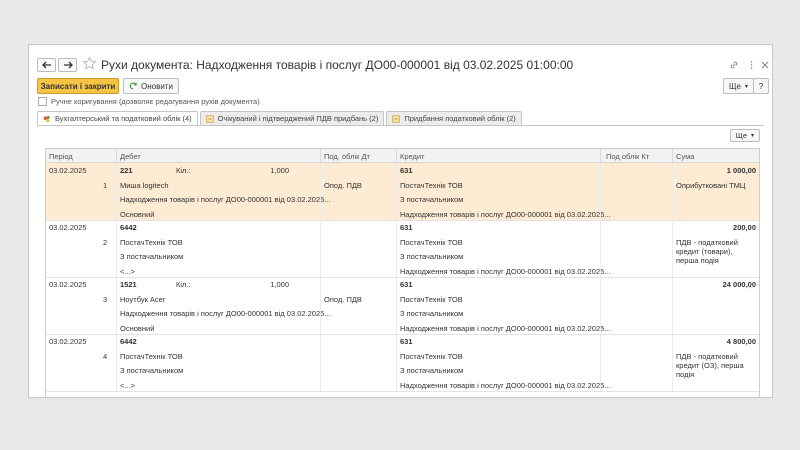 This screenshot has height=450, width=800. Describe the element at coordinates (741, 170) in the screenshot. I see `amount-value: 1 000,00` at that location.